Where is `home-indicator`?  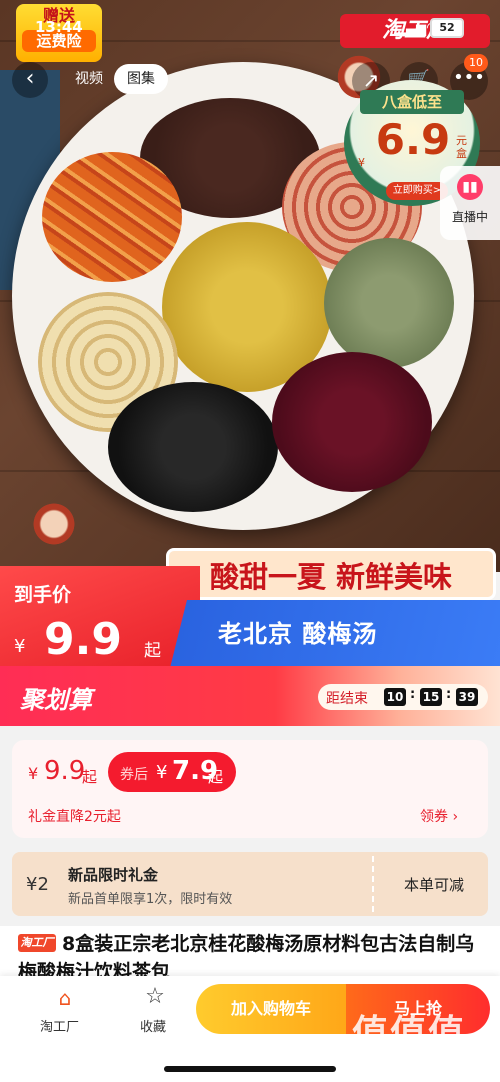
home-indicator is located at coordinates (250, 1069).